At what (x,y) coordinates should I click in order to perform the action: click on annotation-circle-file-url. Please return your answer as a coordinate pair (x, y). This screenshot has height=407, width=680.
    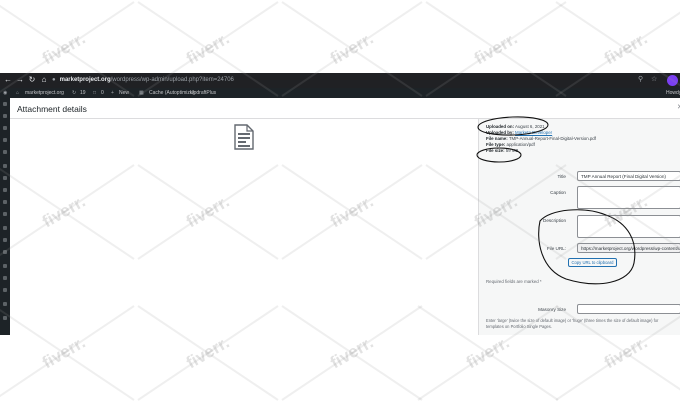
    Looking at the image, I should click on (587, 247).